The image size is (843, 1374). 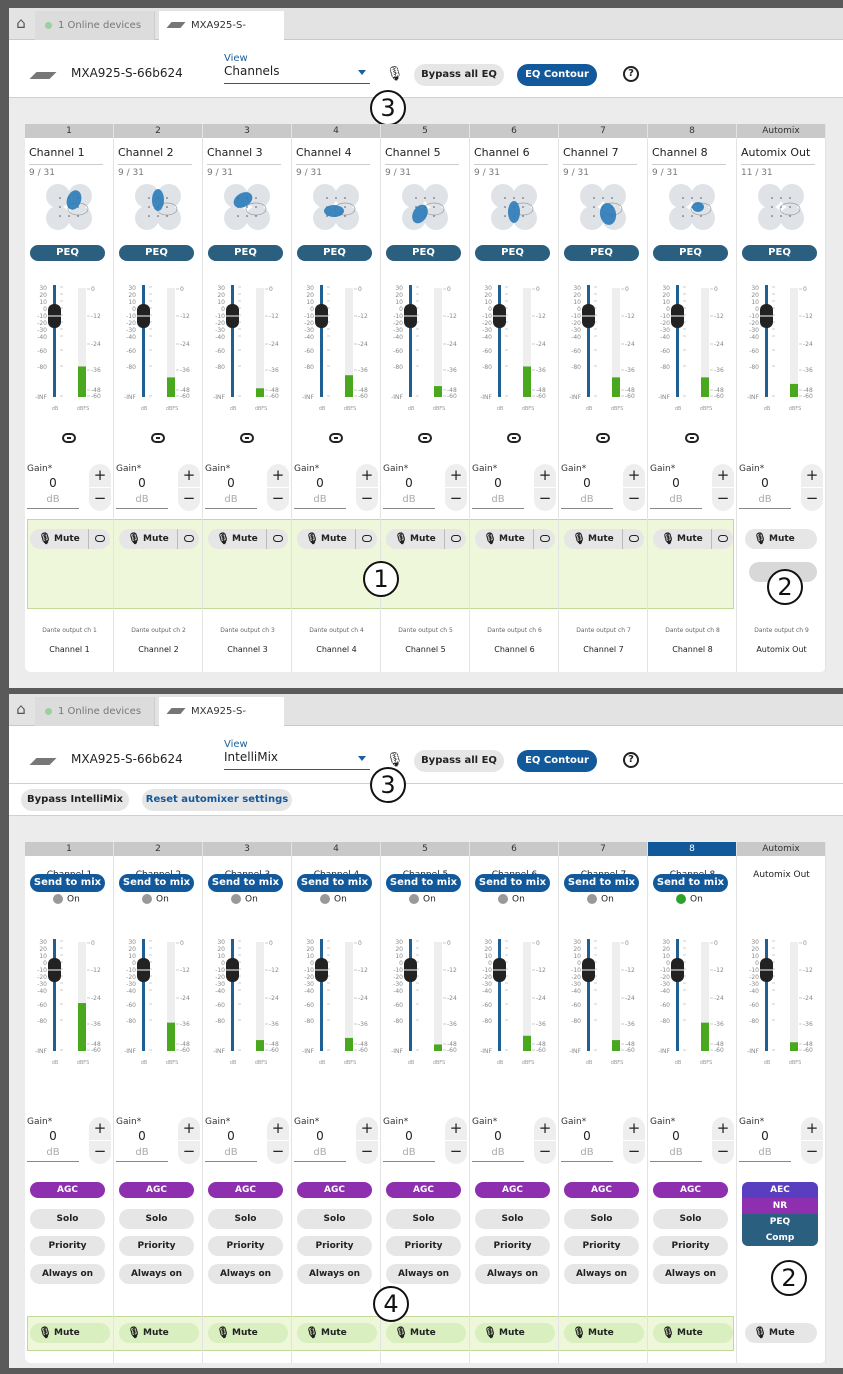 I want to click on view-select: IntelliMix, so click(x=297, y=760).